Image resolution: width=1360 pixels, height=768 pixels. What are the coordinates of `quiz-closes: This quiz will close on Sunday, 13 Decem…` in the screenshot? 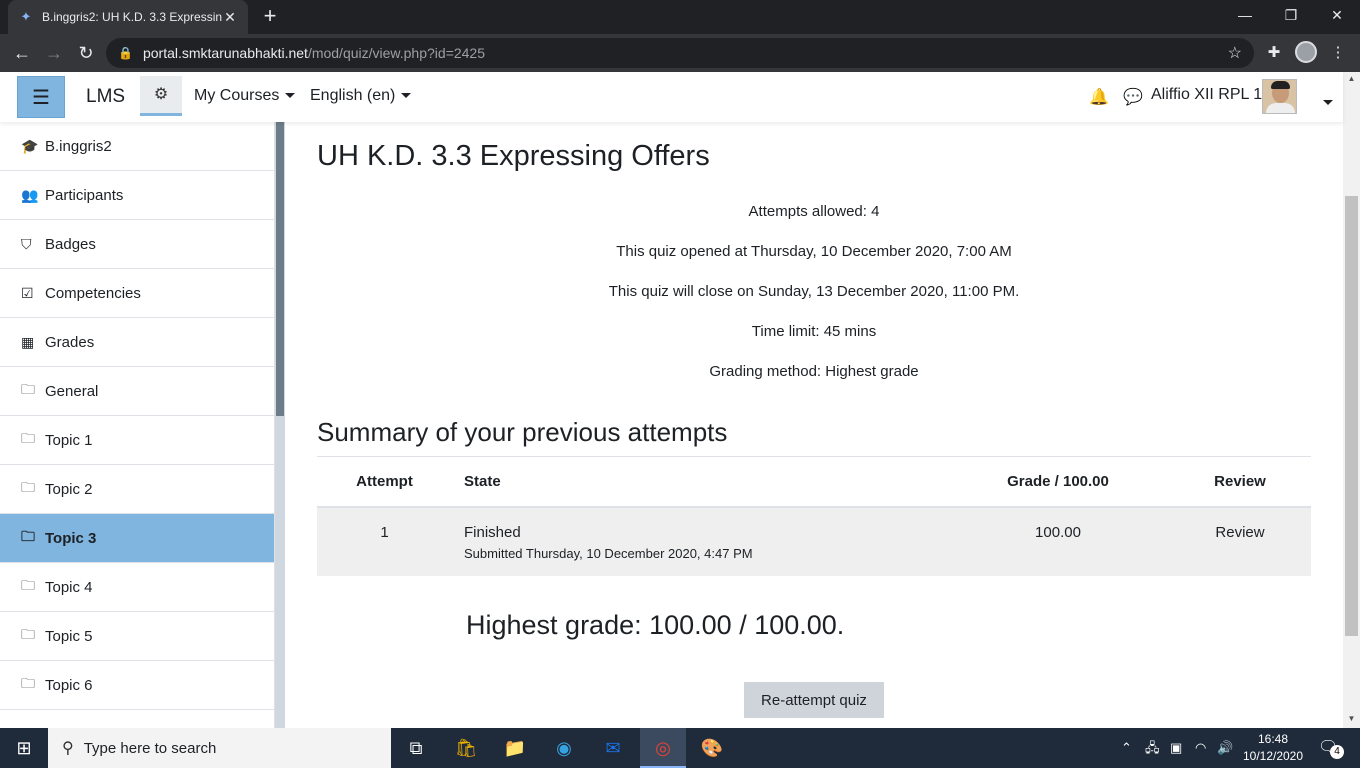 It's located at (814, 291).